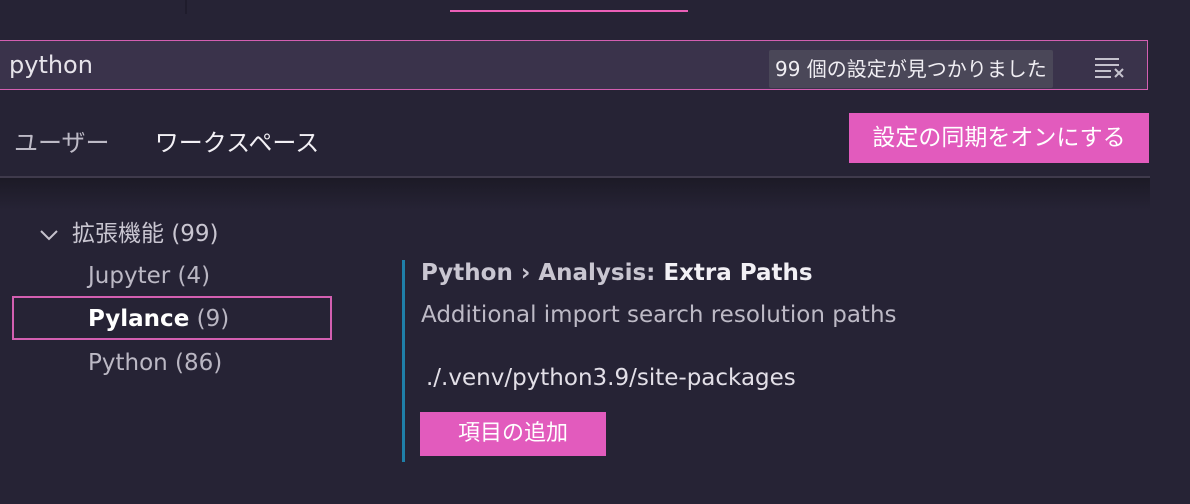 The height and width of the screenshot is (504, 1190). Describe the element at coordinates (513, 434) in the screenshot. I see `add-item-button: 項目の追加` at that location.